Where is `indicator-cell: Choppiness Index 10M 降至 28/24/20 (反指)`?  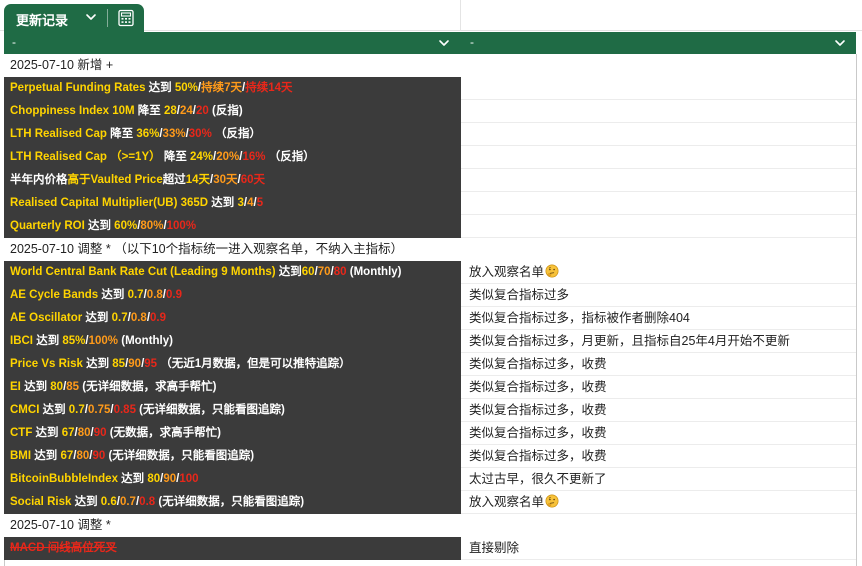 indicator-cell: Choppiness Index 10M 降至 28/24/20 (反指) is located at coordinates (232, 111).